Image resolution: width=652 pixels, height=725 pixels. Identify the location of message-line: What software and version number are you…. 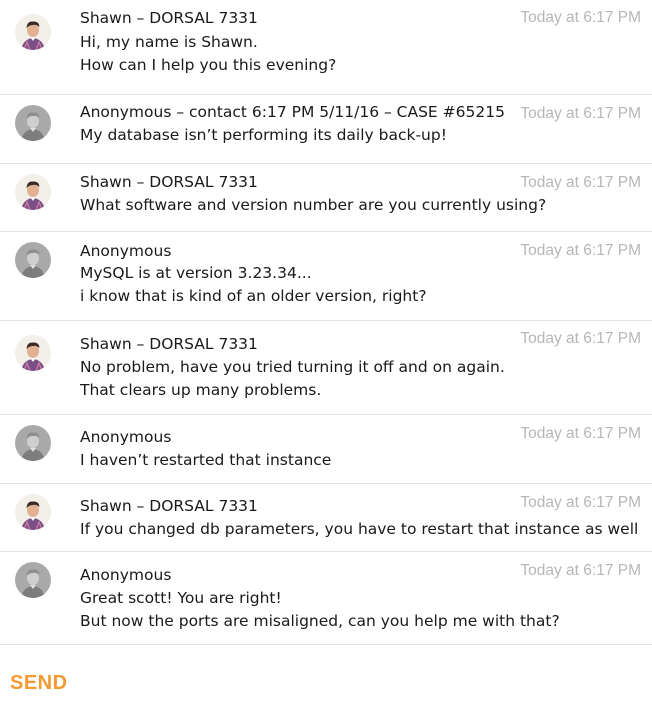
(313, 205).